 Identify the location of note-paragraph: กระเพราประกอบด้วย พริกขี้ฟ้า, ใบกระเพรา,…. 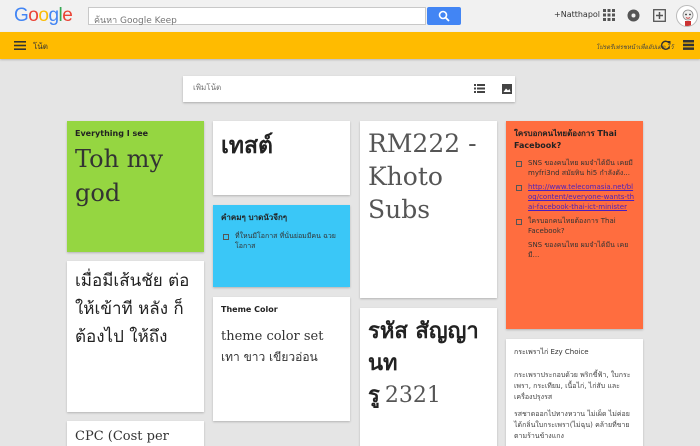
(572, 386).